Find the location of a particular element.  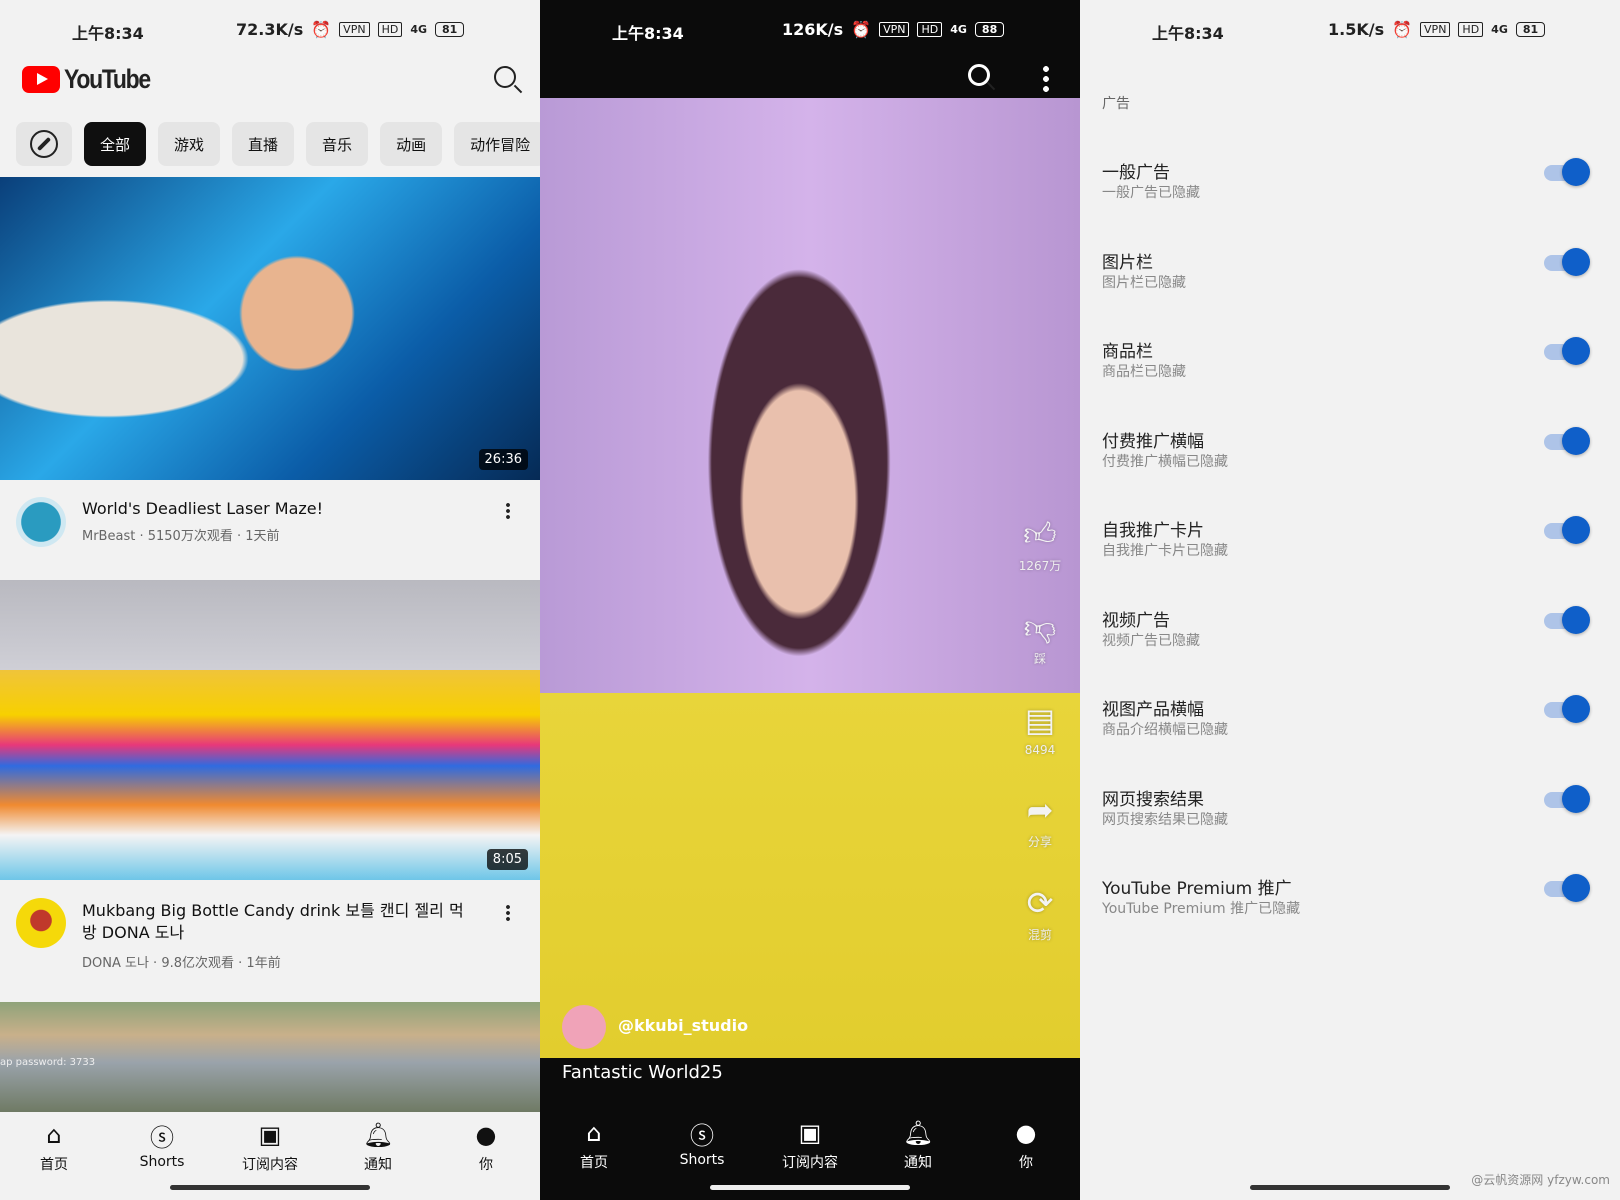

bottom-nav: ⌂ 首页 ⓢ Shorts ▣ 订阅内容 🔔︎ 通知 ● 你 is located at coordinates (810, 1151).